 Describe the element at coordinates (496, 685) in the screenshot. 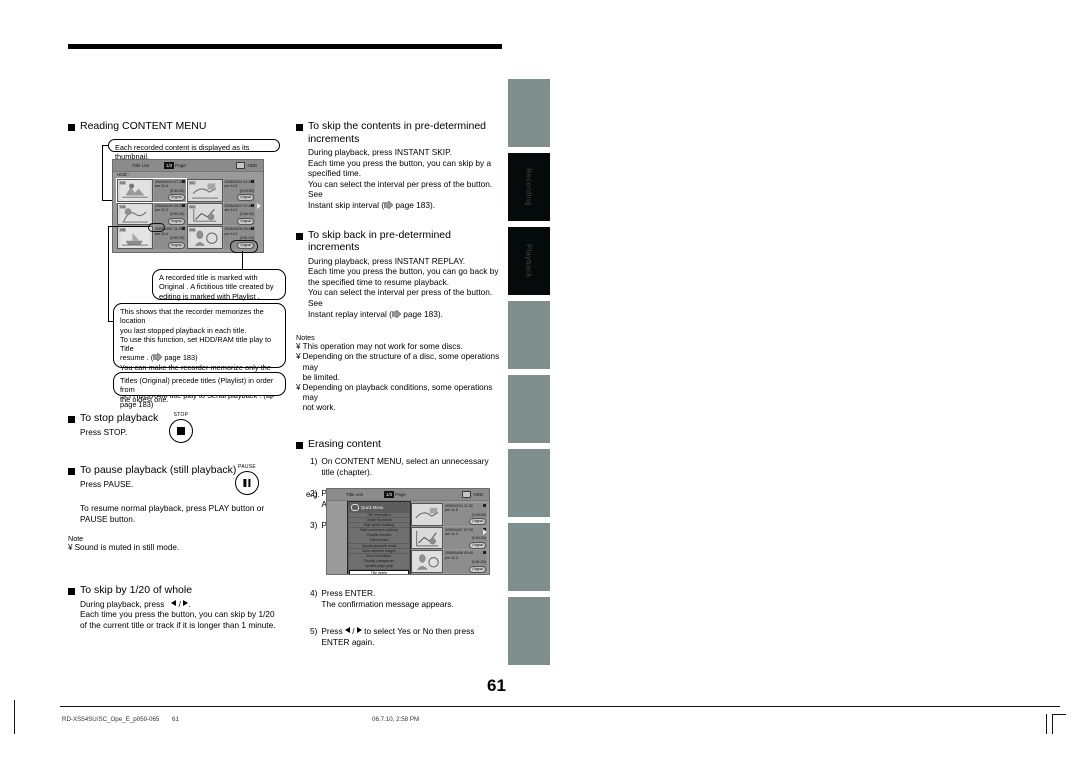

I see `page-number: 61` at that location.